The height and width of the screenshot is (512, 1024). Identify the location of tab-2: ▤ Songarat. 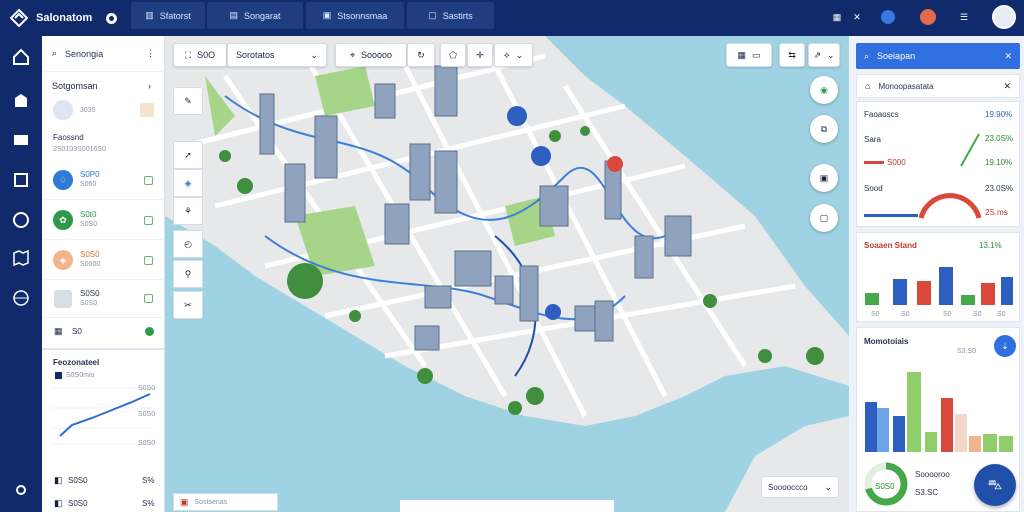
(255, 15).